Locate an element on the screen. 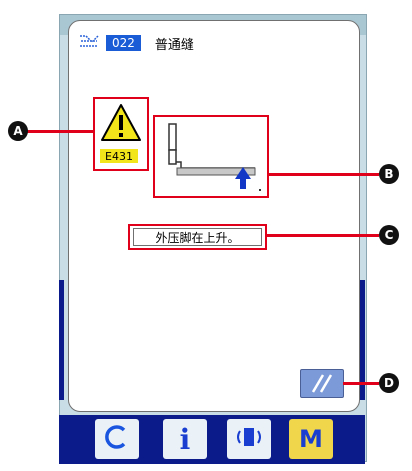  mode-label: M is located at coordinates (311, 439).